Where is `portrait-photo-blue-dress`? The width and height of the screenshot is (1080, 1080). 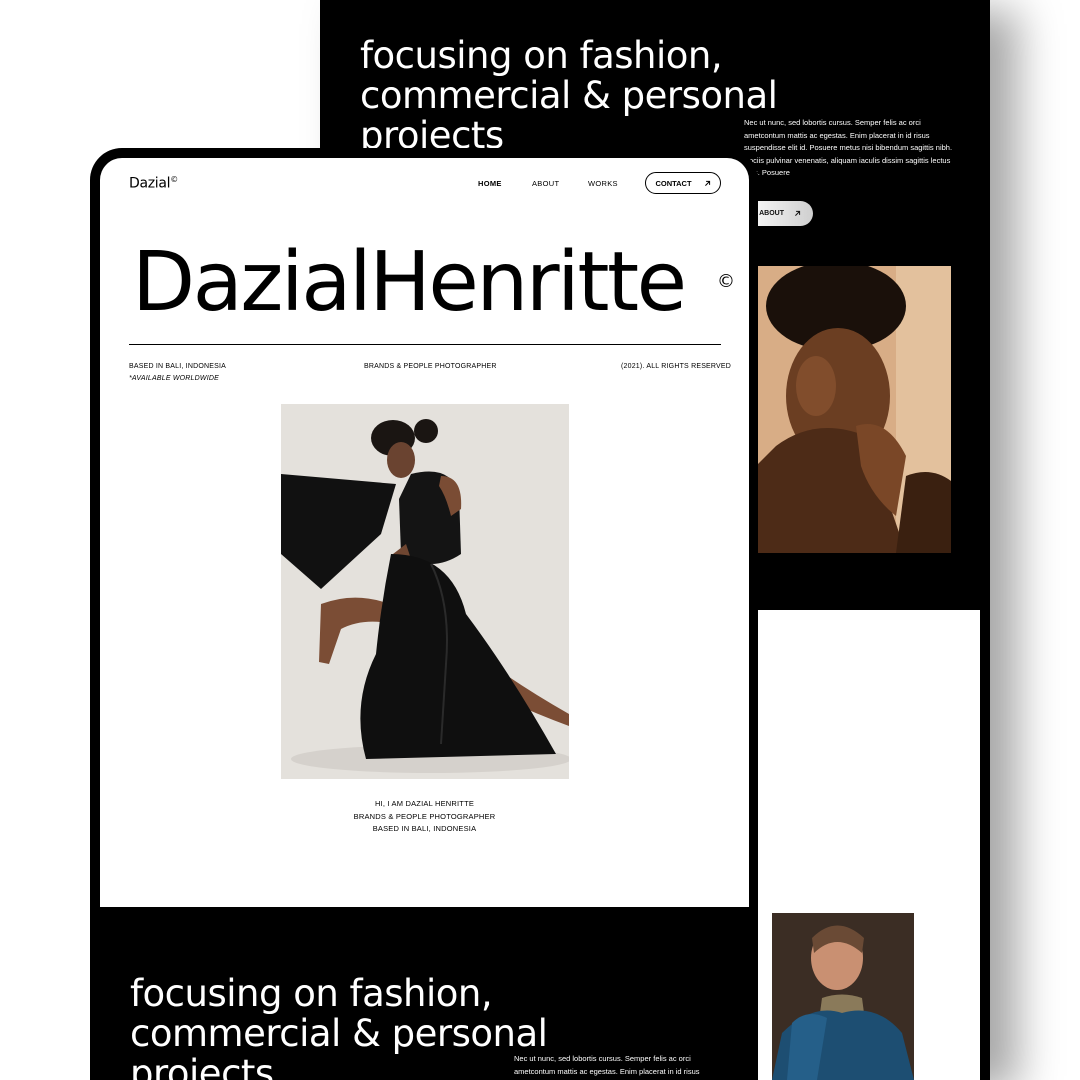 portrait-photo-blue-dress is located at coordinates (843, 996).